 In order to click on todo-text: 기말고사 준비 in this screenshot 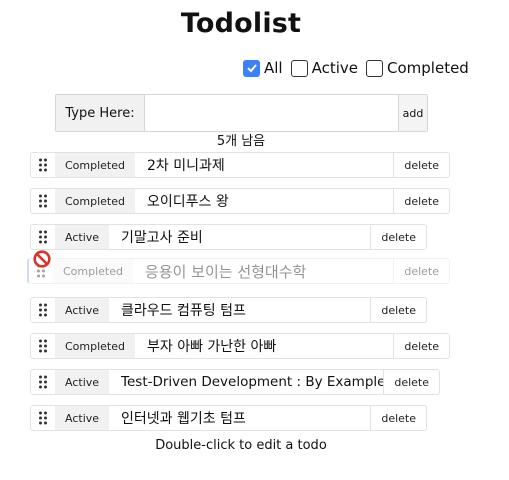, I will do `click(239, 237)`.